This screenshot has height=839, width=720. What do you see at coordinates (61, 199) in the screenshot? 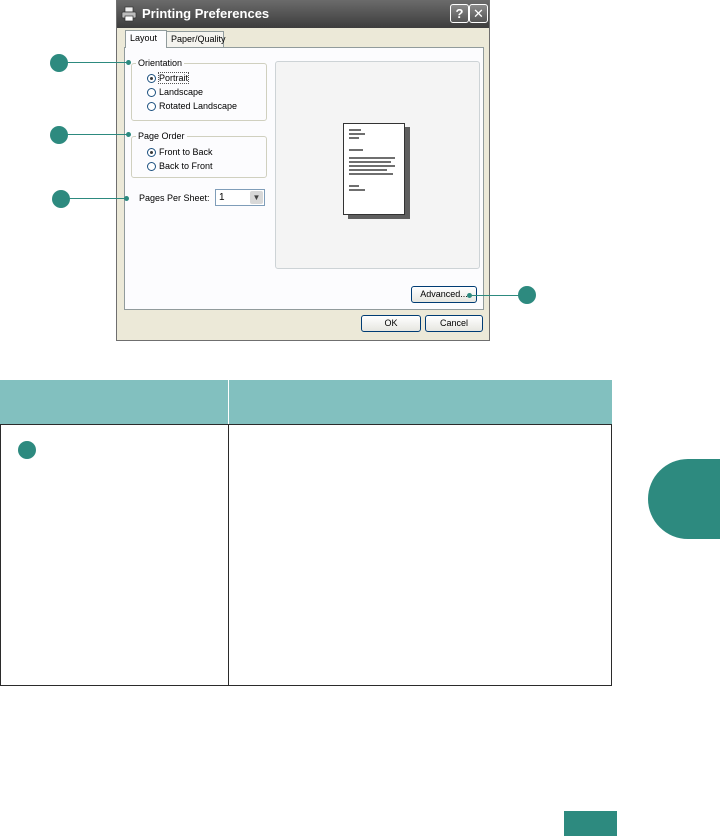
I see `callout-circle-pages-per-sheet` at bounding box center [61, 199].